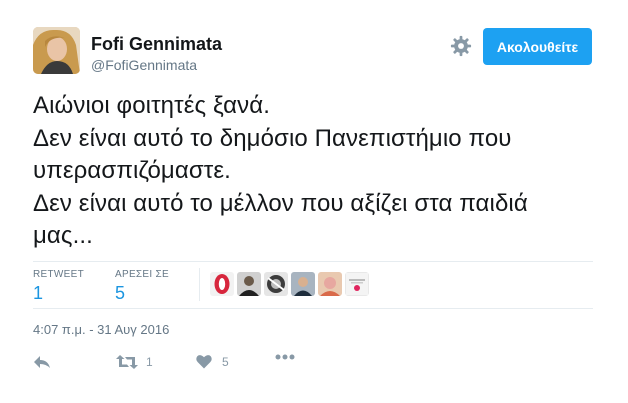 Image resolution: width=628 pixels, height=403 pixels. Describe the element at coordinates (101, 329) in the screenshot. I see `tweet-timestamp: 4:07 π.μ. - 31 Αυγ 2016` at that location.